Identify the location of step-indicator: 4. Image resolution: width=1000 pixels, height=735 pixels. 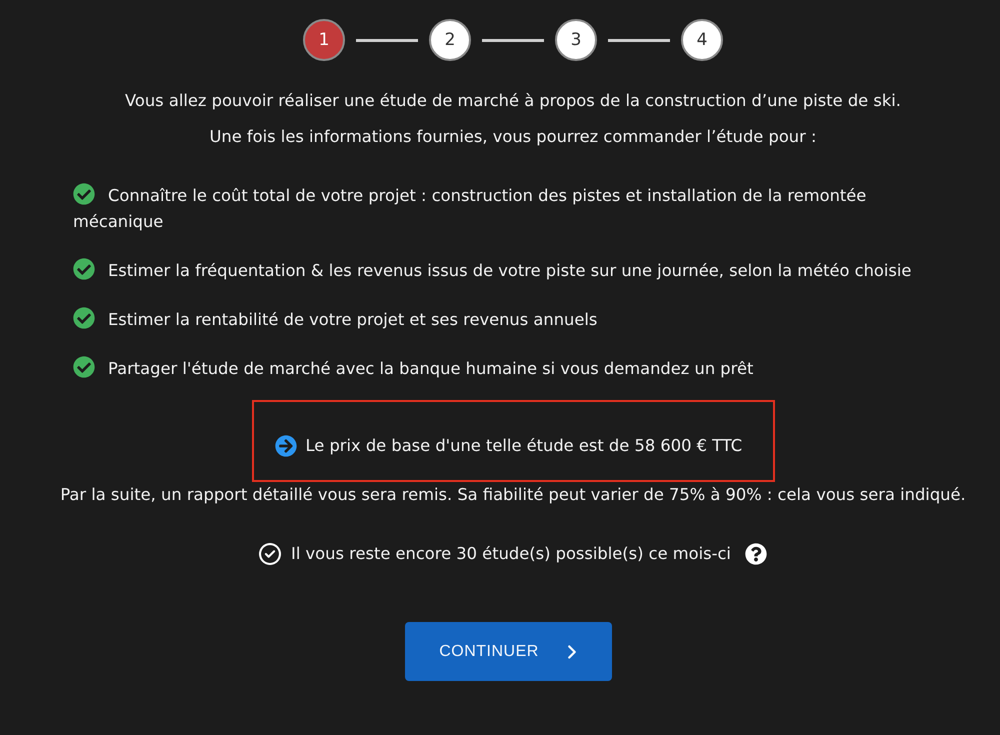
(702, 40).